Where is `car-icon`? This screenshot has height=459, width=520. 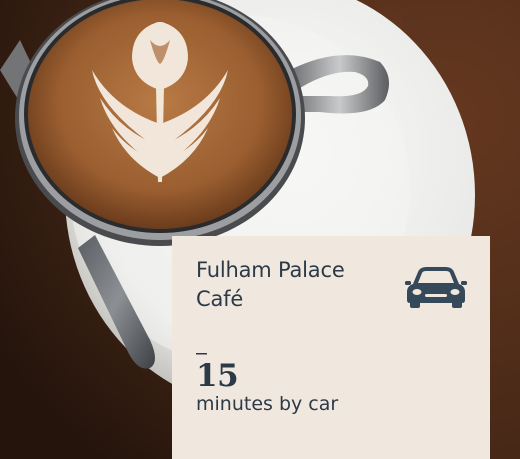 car-icon is located at coordinates (436, 287).